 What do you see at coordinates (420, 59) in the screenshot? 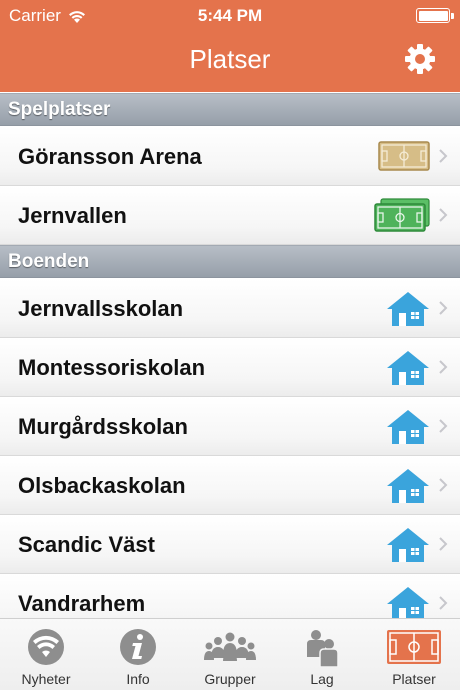
I see `gear-icon` at bounding box center [420, 59].